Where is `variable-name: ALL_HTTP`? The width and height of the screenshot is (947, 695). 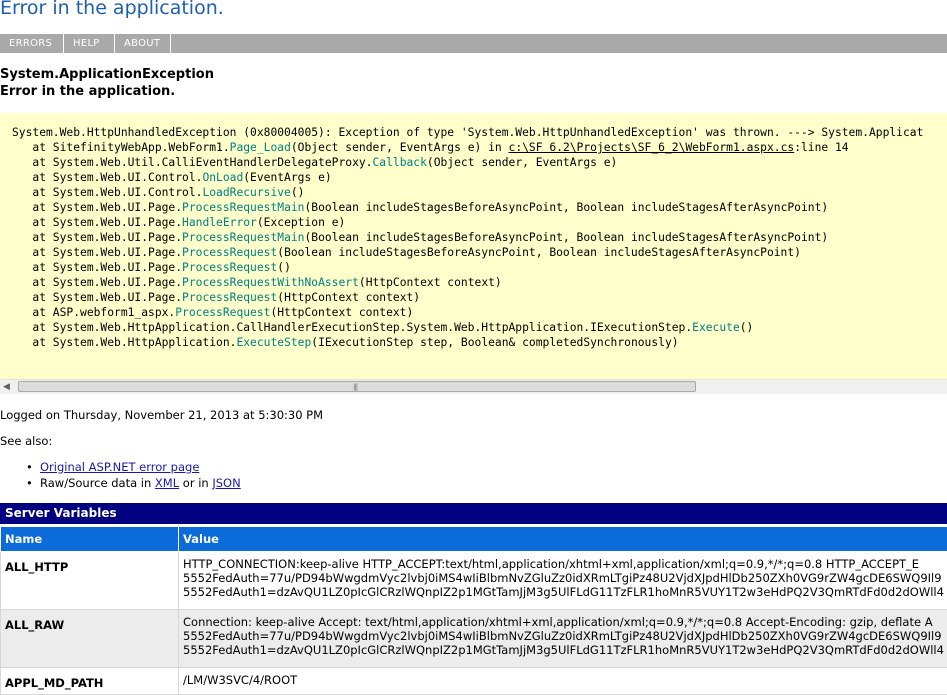 variable-name: ALL_HTTP is located at coordinates (90, 581).